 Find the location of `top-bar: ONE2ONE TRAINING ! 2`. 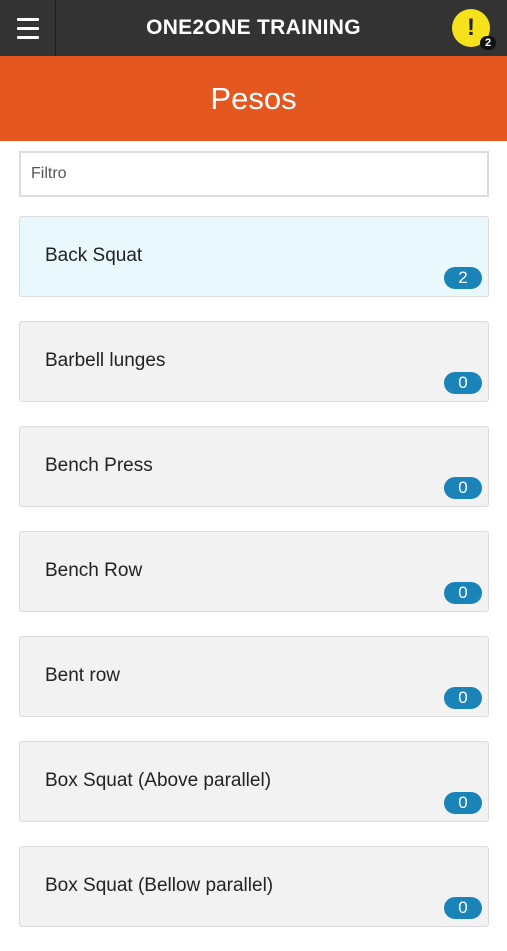

top-bar: ONE2ONE TRAINING ! 2 is located at coordinates (253, 28).